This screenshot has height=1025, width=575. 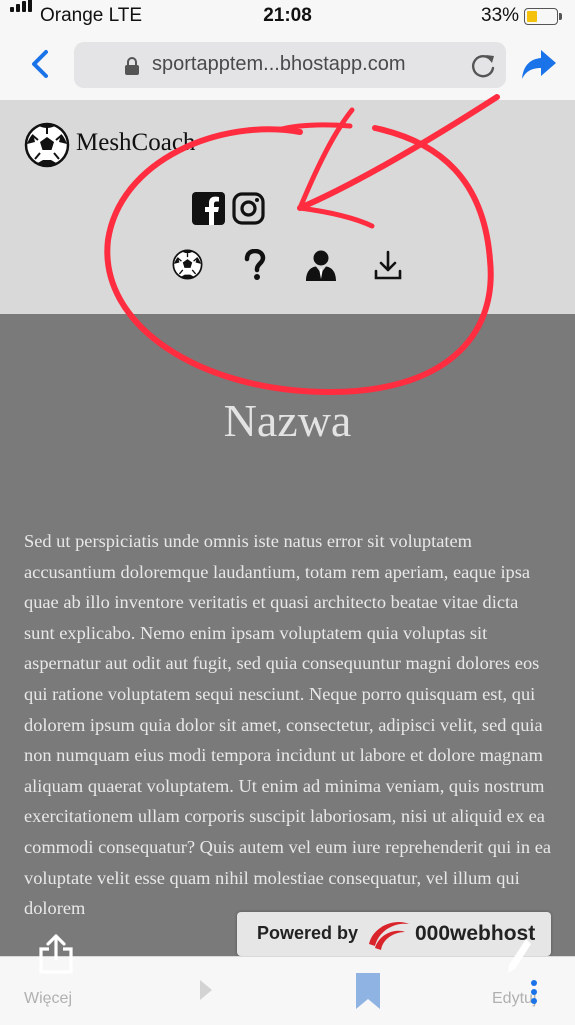 What do you see at coordinates (539, 65) in the screenshot?
I see `share-arrow-icon` at bounding box center [539, 65].